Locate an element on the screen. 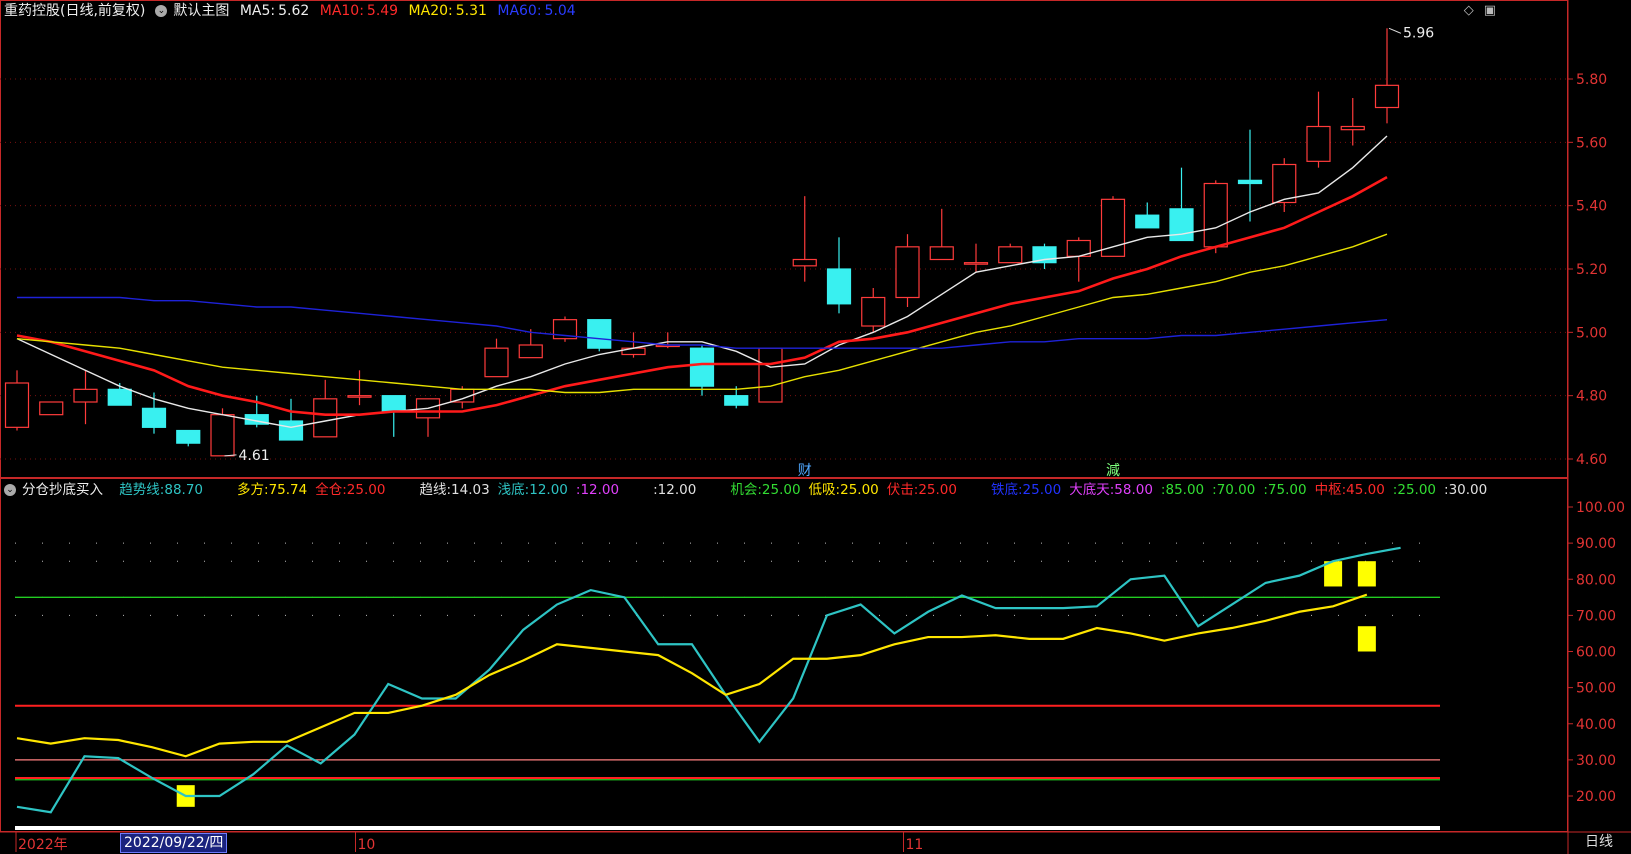  indicator-item-12: :85.00 is located at coordinates (1182, 490).